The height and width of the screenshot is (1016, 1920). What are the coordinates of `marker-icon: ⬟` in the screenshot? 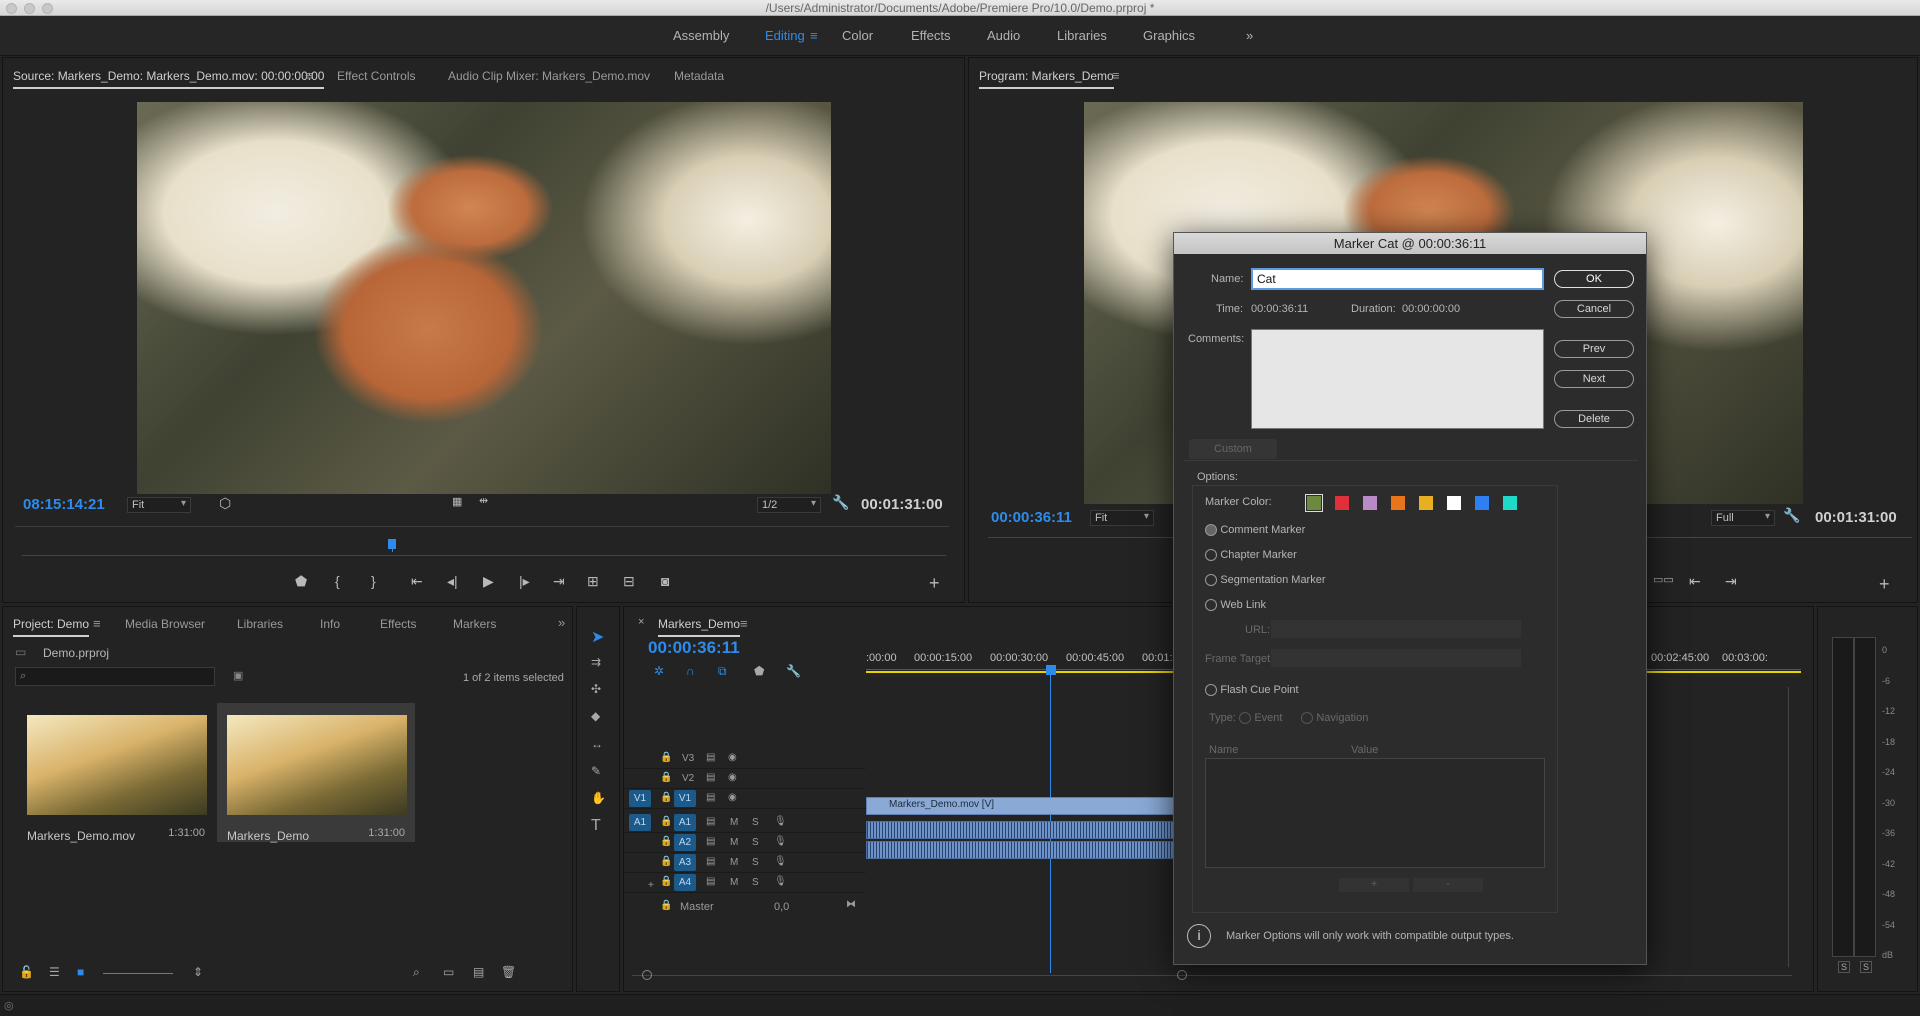 It's located at (301, 581).